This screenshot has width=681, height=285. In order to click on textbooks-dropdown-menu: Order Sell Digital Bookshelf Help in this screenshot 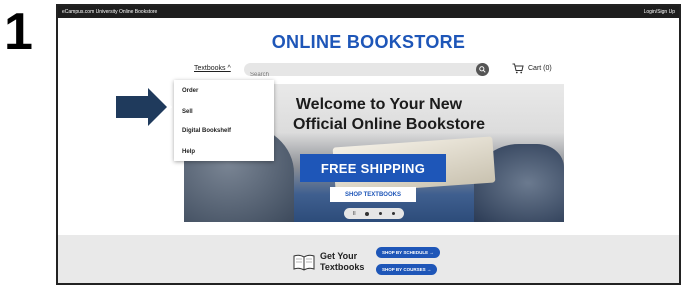, I will do `click(224, 120)`.